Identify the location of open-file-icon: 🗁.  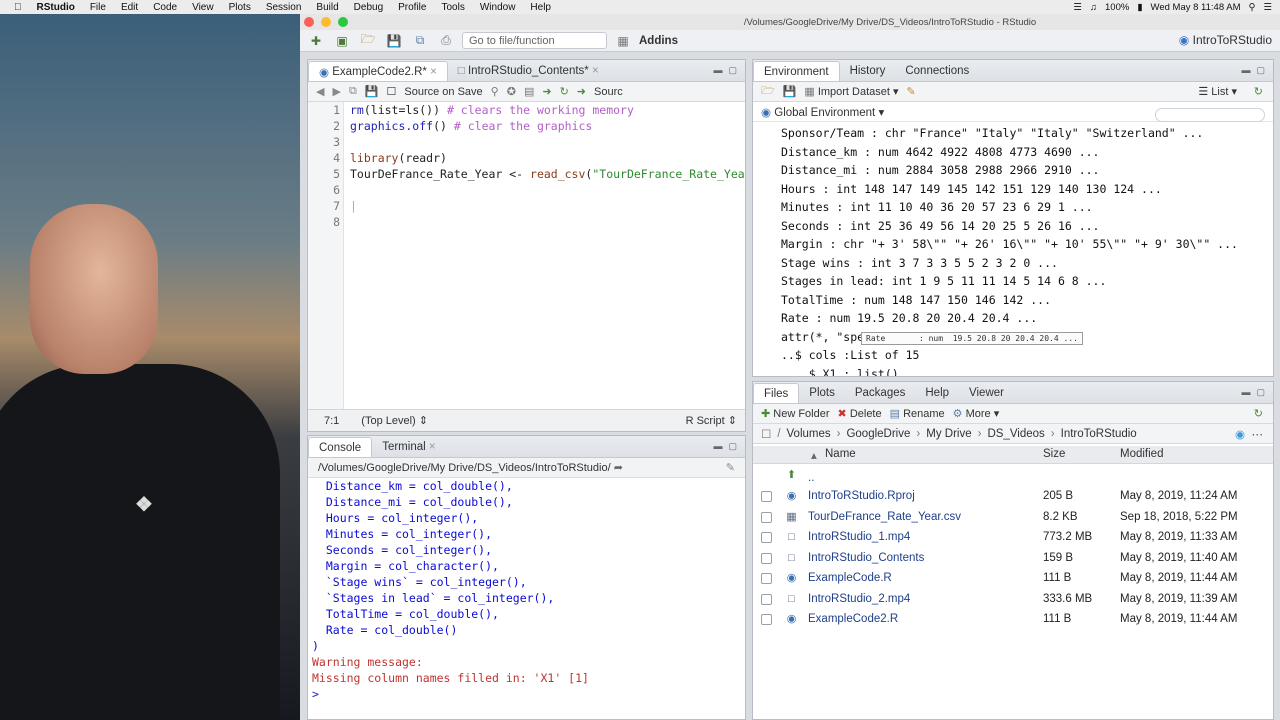
(368, 40).